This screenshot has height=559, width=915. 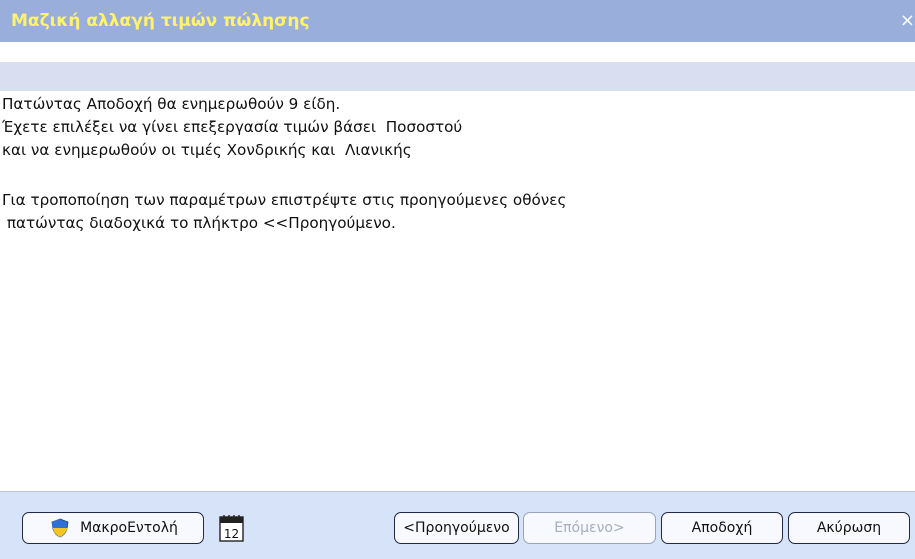 What do you see at coordinates (160, 21) in the screenshot?
I see `window-title: Μαζική αλλαγή τιμών πώλησης` at bounding box center [160, 21].